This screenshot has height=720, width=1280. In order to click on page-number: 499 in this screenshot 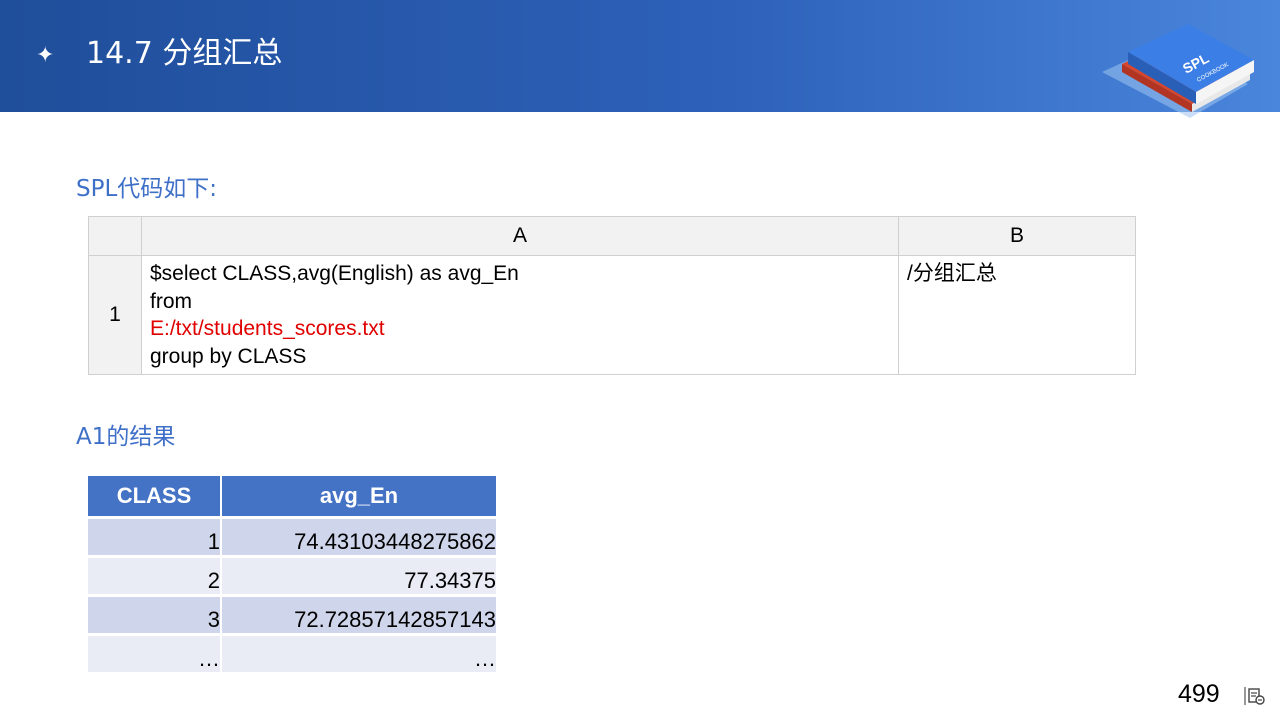, I will do `click(1199, 694)`.